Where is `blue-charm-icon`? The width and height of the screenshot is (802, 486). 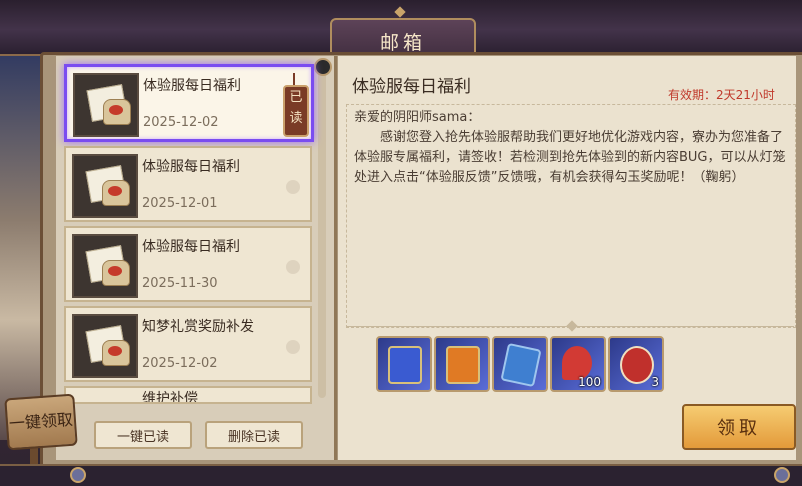 blue-charm-icon is located at coordinates (405, 365).